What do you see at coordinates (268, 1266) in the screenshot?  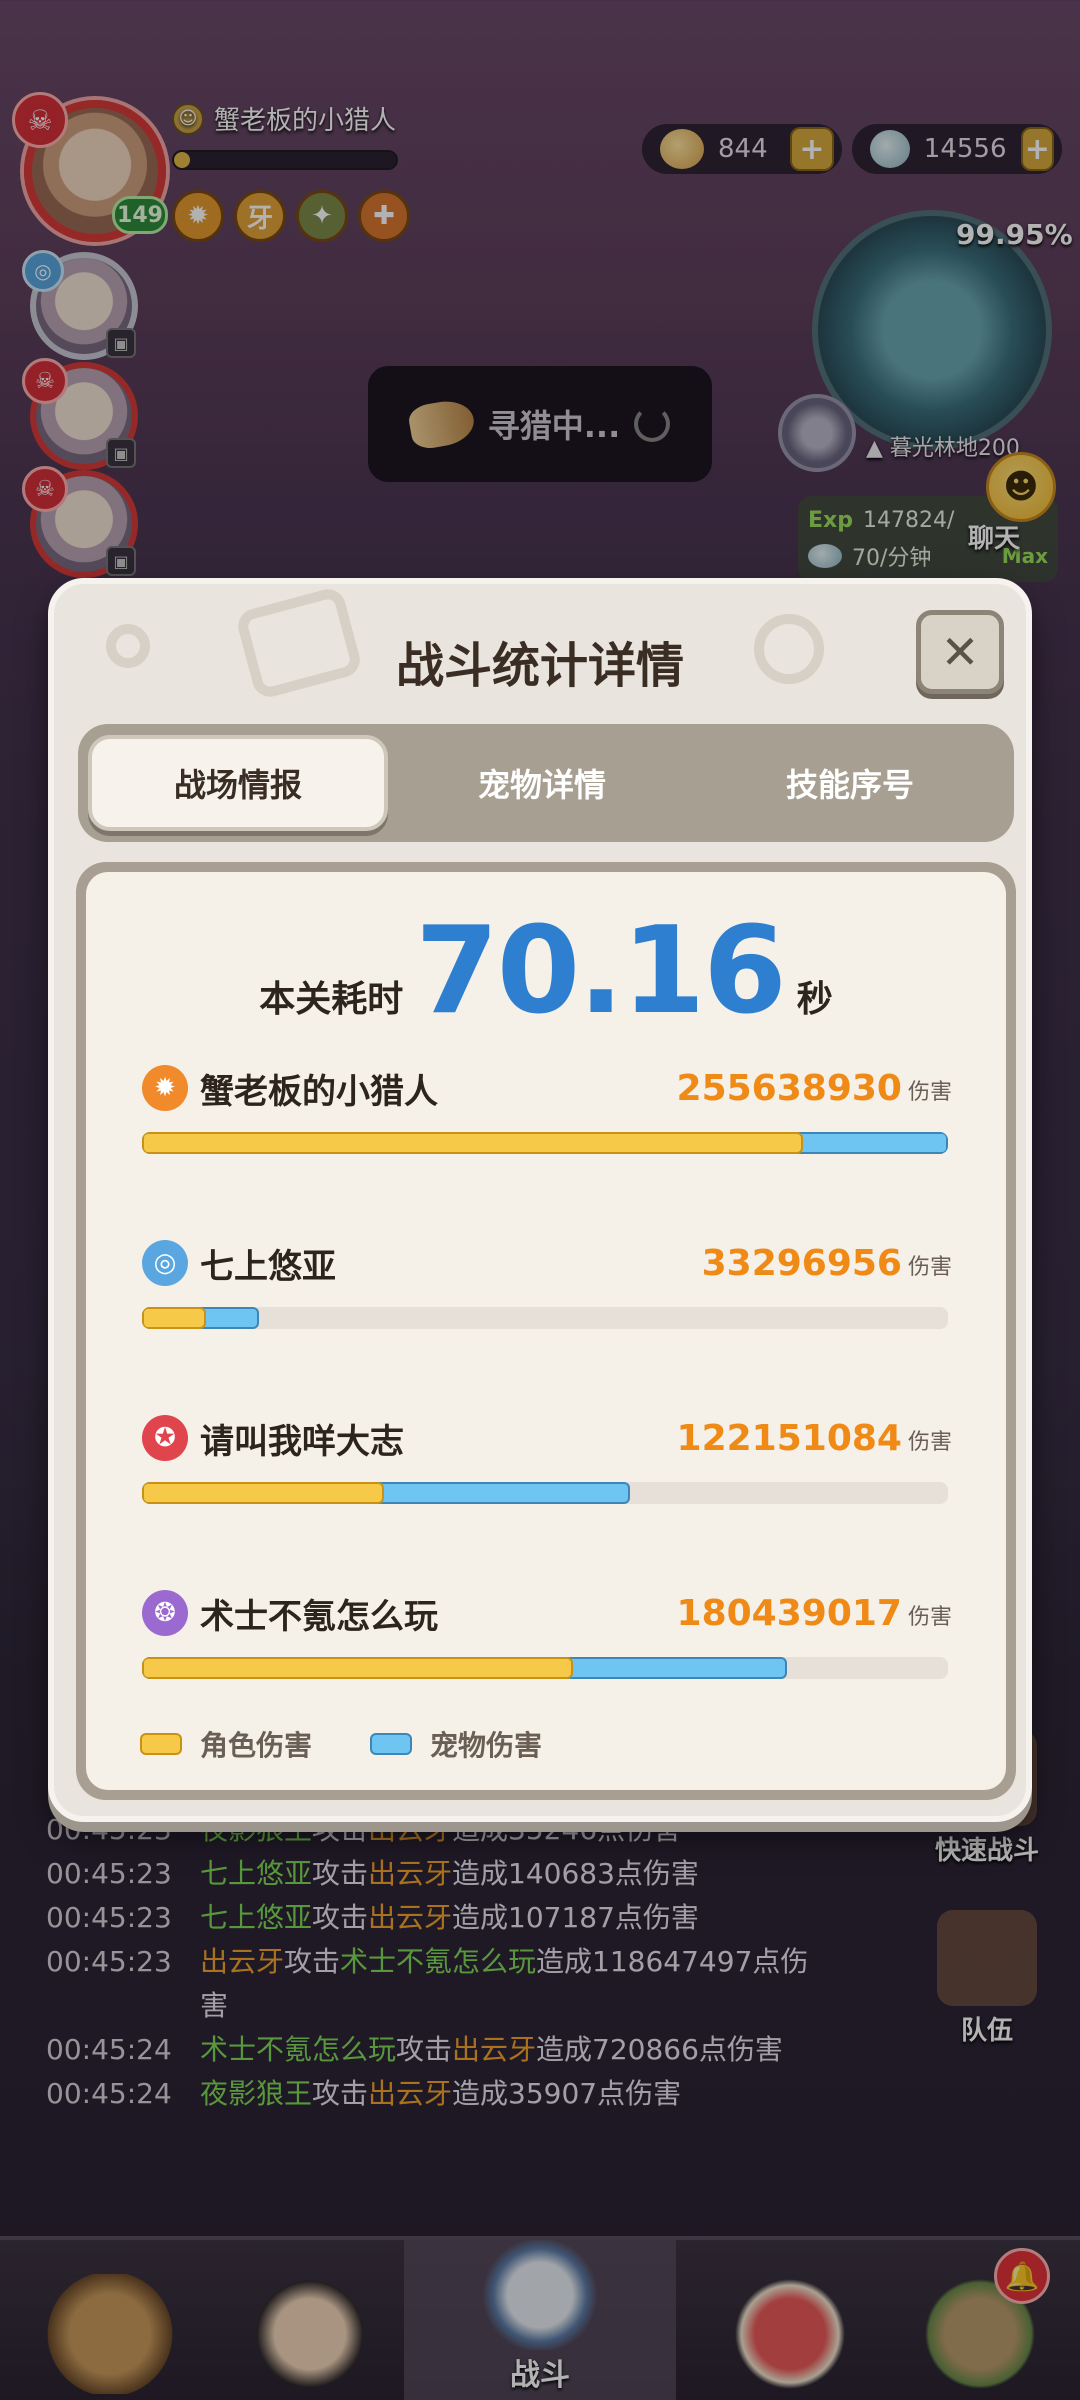 I see `player-damage-name: 七上悠亚` at bounding box center [268, 1266].